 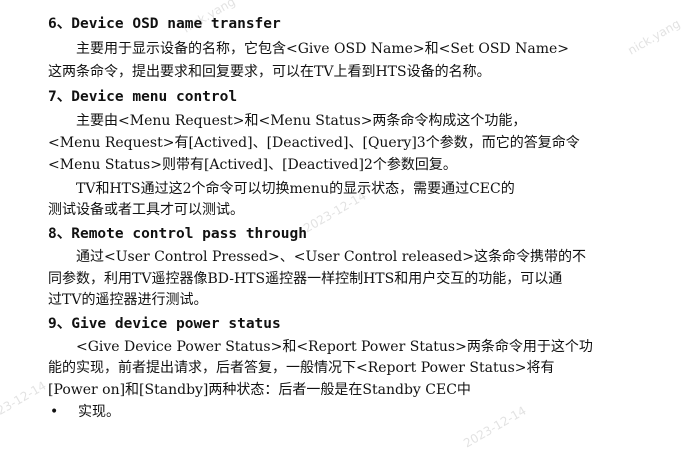 What do you see at coordinates (305, 279) in the screenshot?
I see `section-8-line-2: 同参数，利用TV遥控器像BD-HTS遥控器一样控制HTS和用户交互的功能，可以通` at bounding box center [305, 279].